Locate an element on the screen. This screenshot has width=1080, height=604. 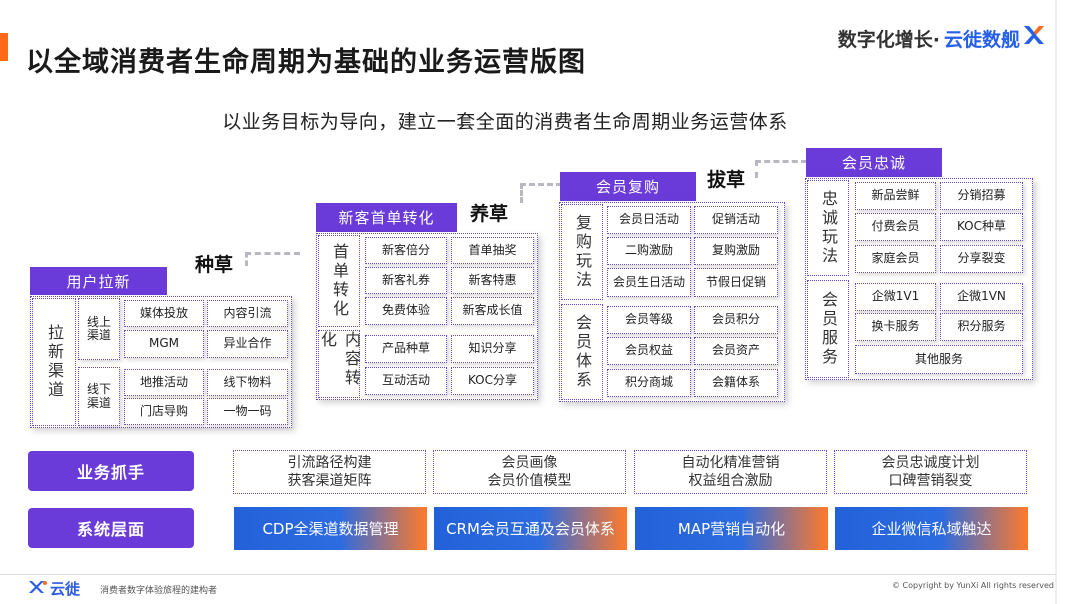
business-box-1-line2: 获客渠道矩阵 is located at coordinates (329, 481).